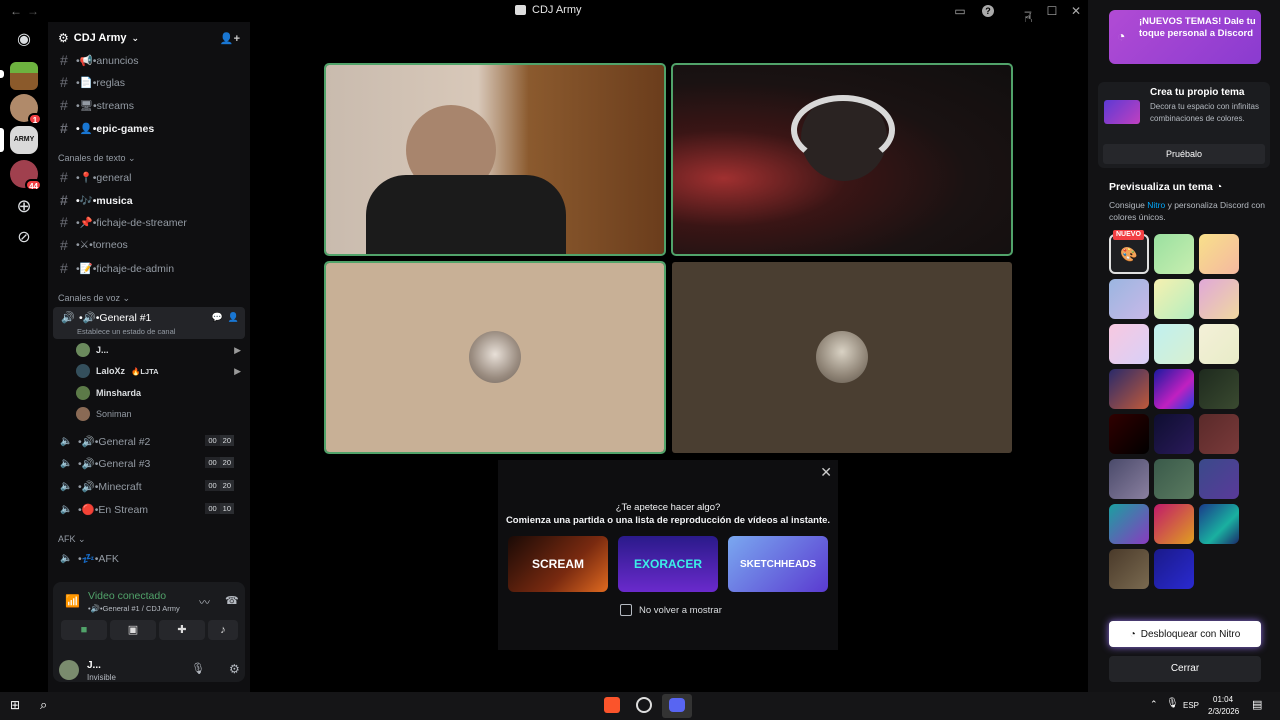  I want to click on game-sketchheads: SKETCHHEADS, so click(778, 564).